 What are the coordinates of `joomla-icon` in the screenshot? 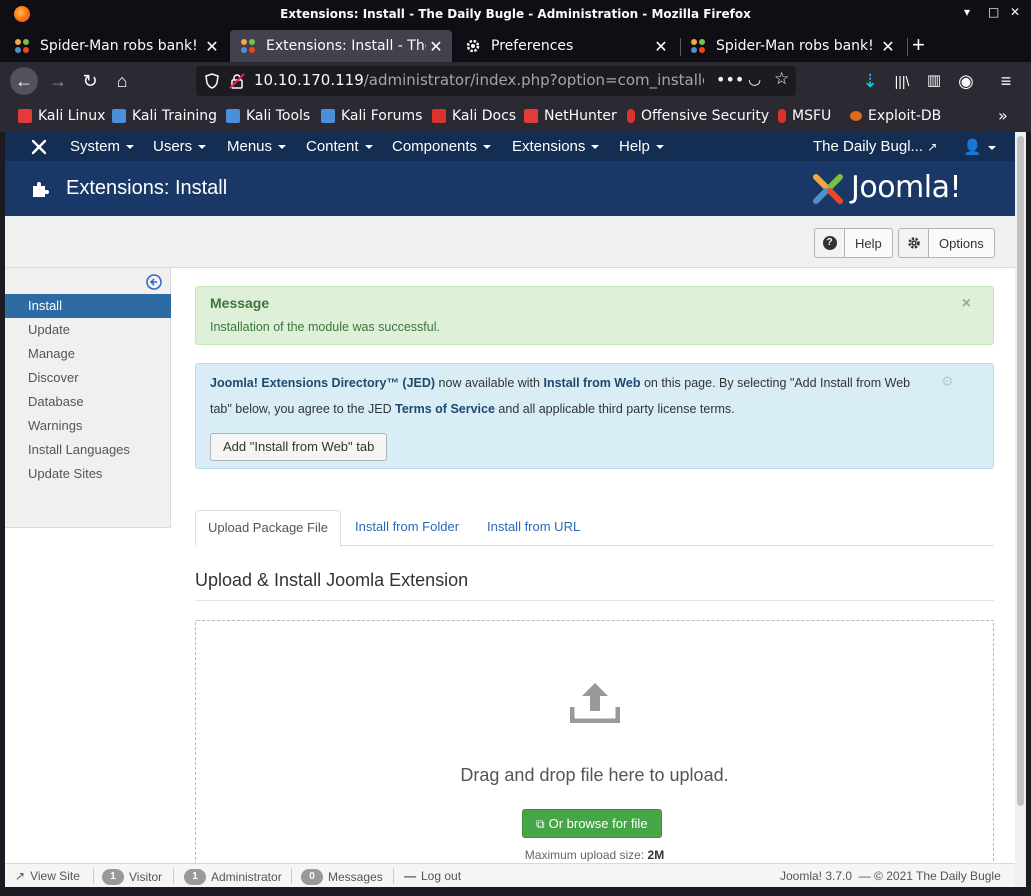 It's located at (39, 147).